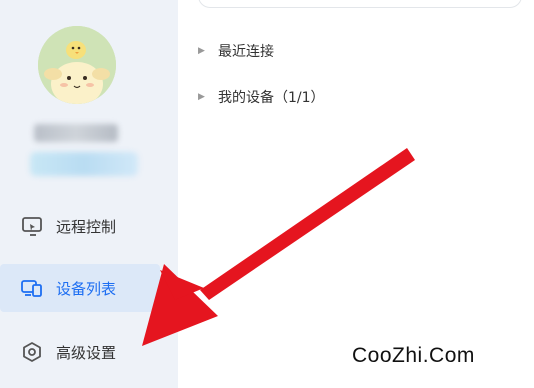 The height and width of the screenshot is (388, 534). What do you see at coordinates (86, 226) in the screenshot?
I see `sidebar-item-label: 远程控制` at bounding box center [86, 226].